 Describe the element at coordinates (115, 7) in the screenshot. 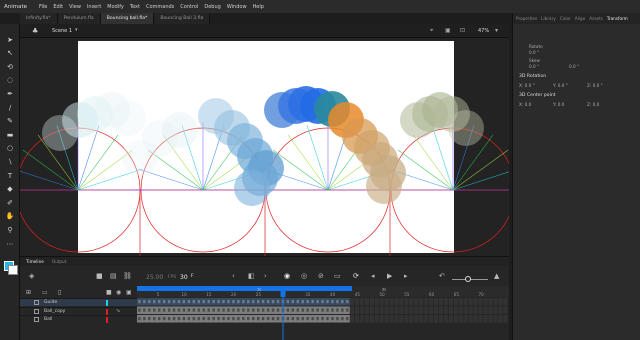

I see `menu-item-modify: Modify` at that location.